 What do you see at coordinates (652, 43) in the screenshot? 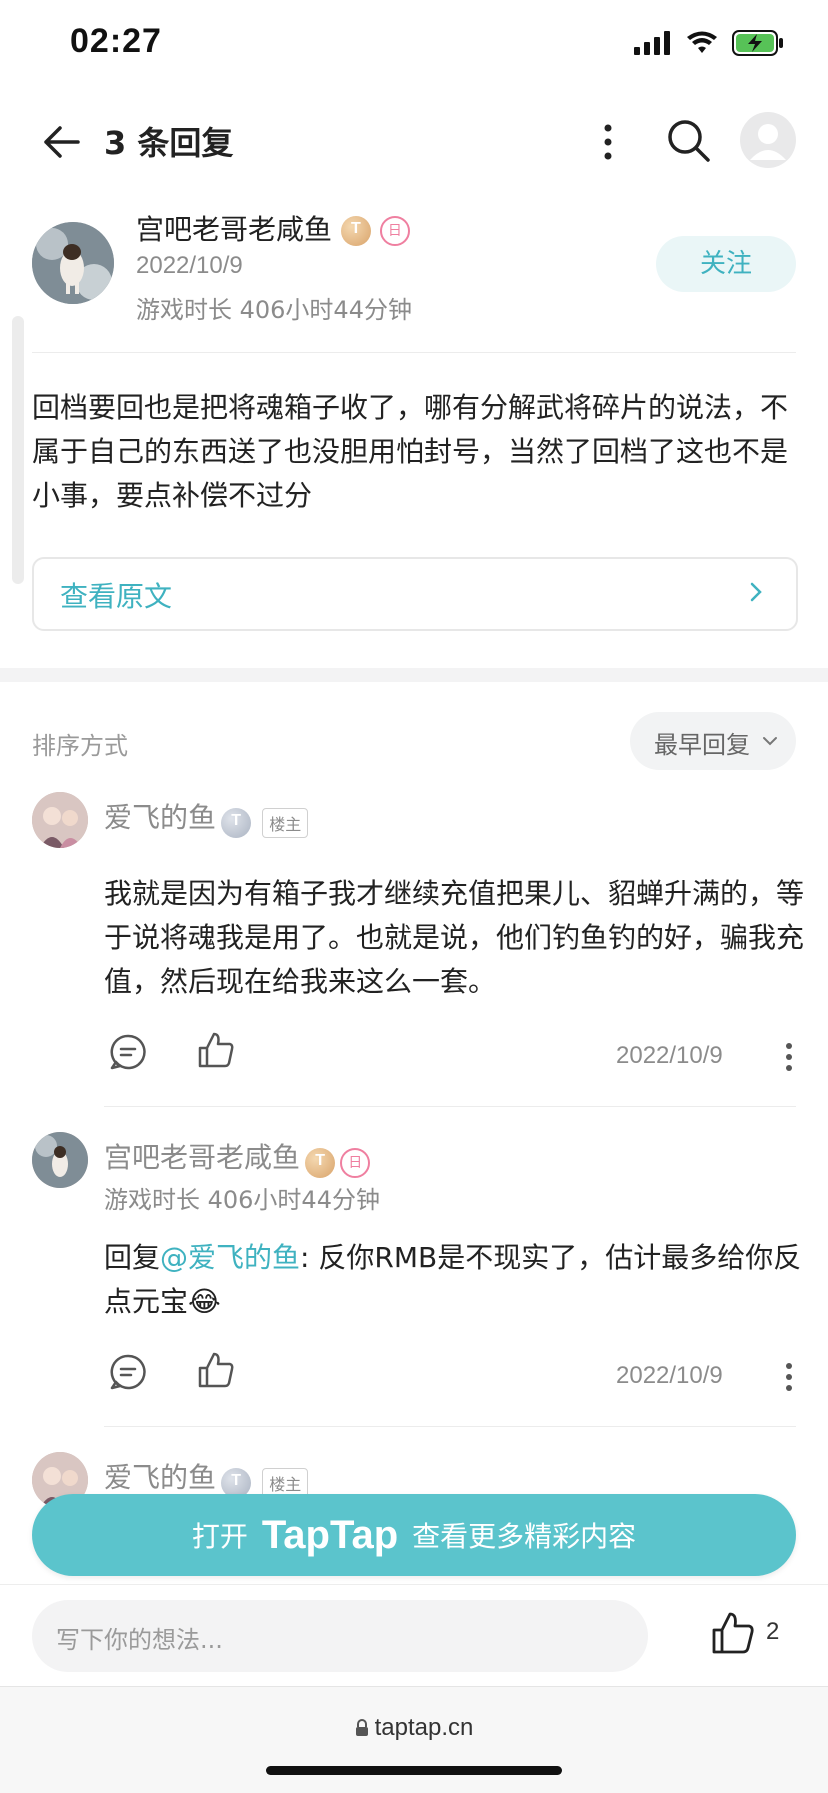
I see `signal-icon` at bounding box center [652, 43].